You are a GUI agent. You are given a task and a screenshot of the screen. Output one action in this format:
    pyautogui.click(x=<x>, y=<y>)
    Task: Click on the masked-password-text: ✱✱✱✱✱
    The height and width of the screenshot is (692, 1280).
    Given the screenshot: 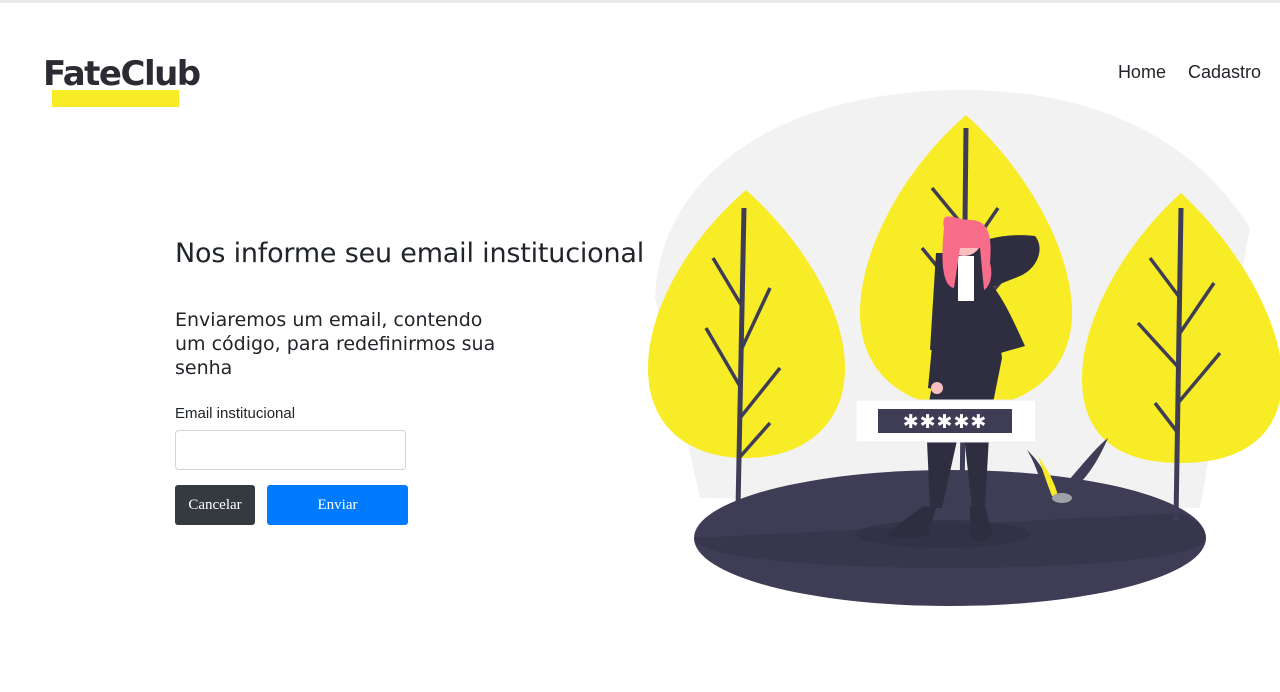 What is the action you would take?
    pyautogui.click(x=945, y=422)
    